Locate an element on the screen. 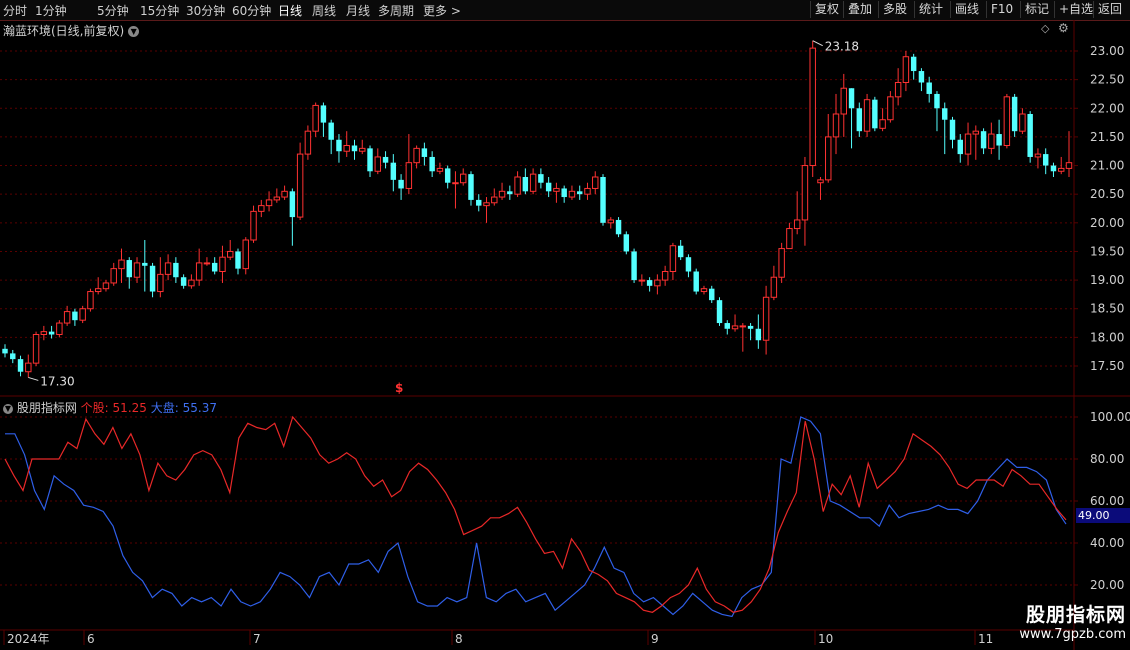 This screenshot has width=1130, height=650. price-tick-label: 20.00 is located at coordinates (1107, 223).